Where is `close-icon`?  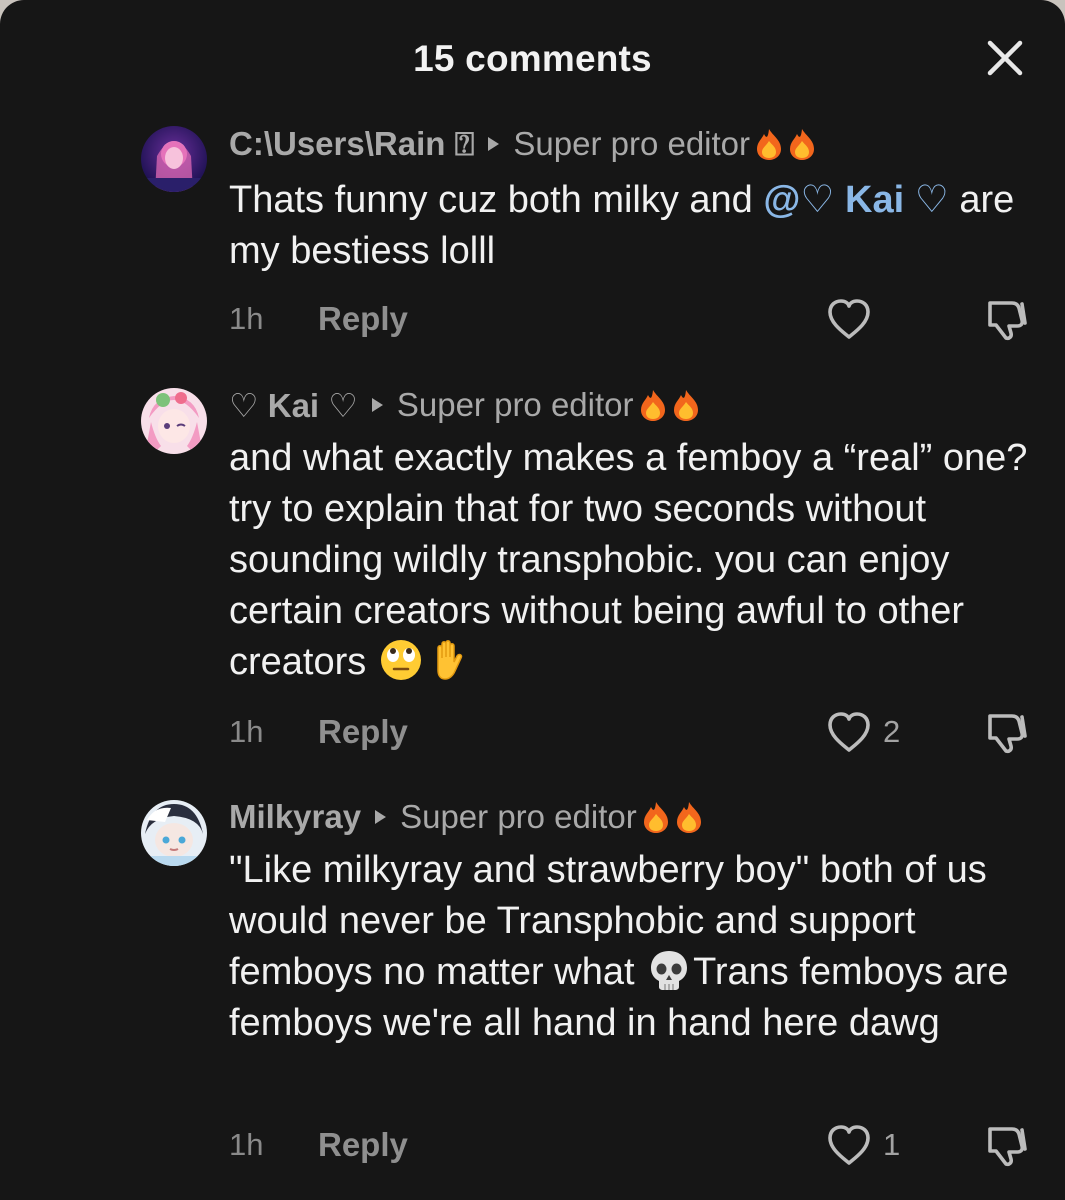 close-icon is located at coordinates (1005, 58).